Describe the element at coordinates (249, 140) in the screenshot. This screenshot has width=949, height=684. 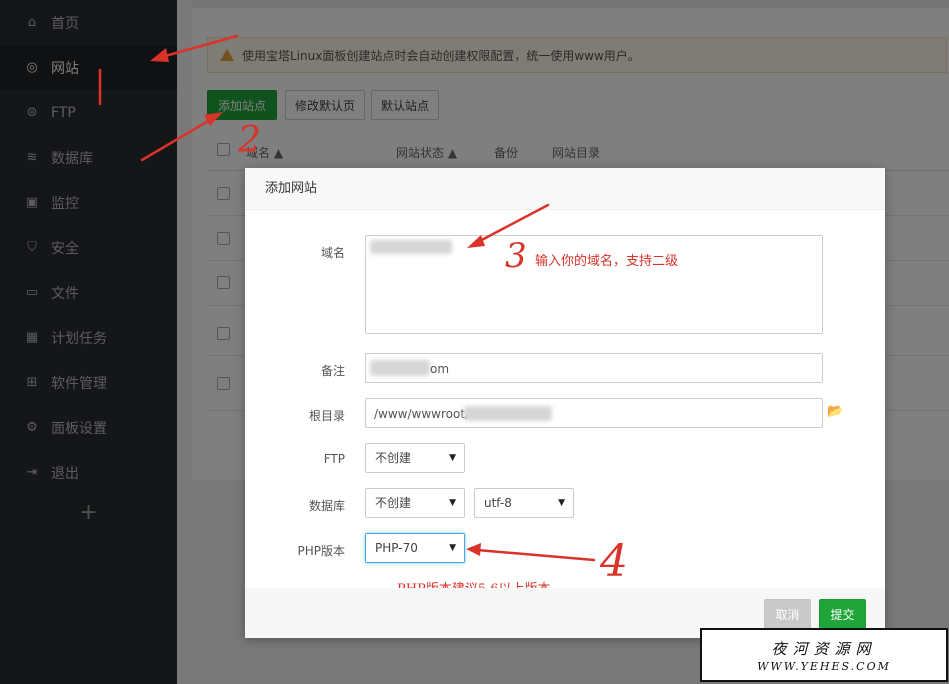
I see `annotation-number-2: 2` at that location.